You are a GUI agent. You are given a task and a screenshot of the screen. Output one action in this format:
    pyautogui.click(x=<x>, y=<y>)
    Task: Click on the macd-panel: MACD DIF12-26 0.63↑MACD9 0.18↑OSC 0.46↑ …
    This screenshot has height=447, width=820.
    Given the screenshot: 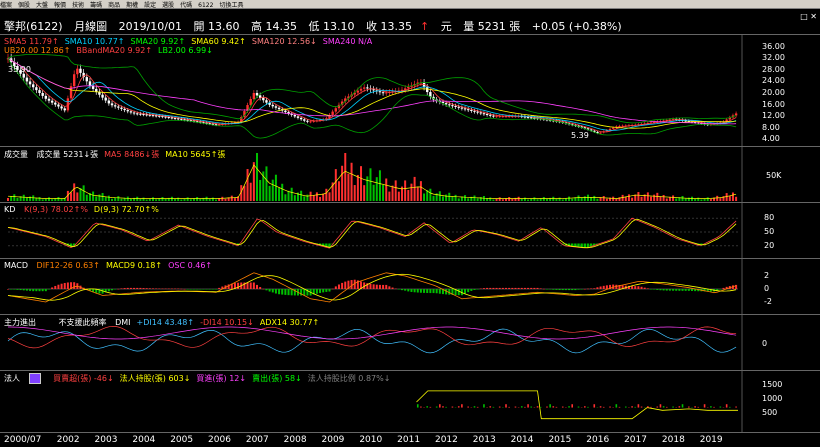 What is the action you would take?
    pyautogui.click(x=410, y=286)
    